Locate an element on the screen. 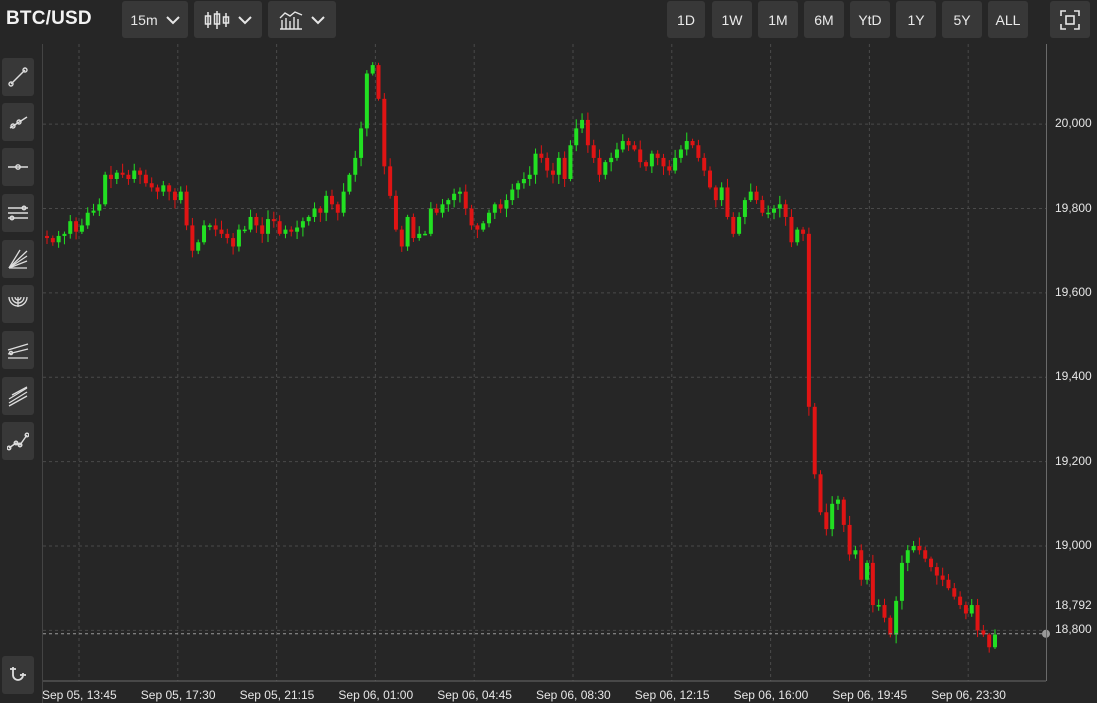  x-tick-label: Sep 05, 21:15 is located at coordinates (277, 695).